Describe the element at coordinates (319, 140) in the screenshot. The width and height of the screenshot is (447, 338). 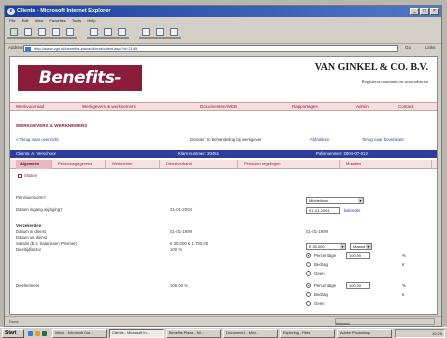
I see `print-link: Afdrukken` at that location.